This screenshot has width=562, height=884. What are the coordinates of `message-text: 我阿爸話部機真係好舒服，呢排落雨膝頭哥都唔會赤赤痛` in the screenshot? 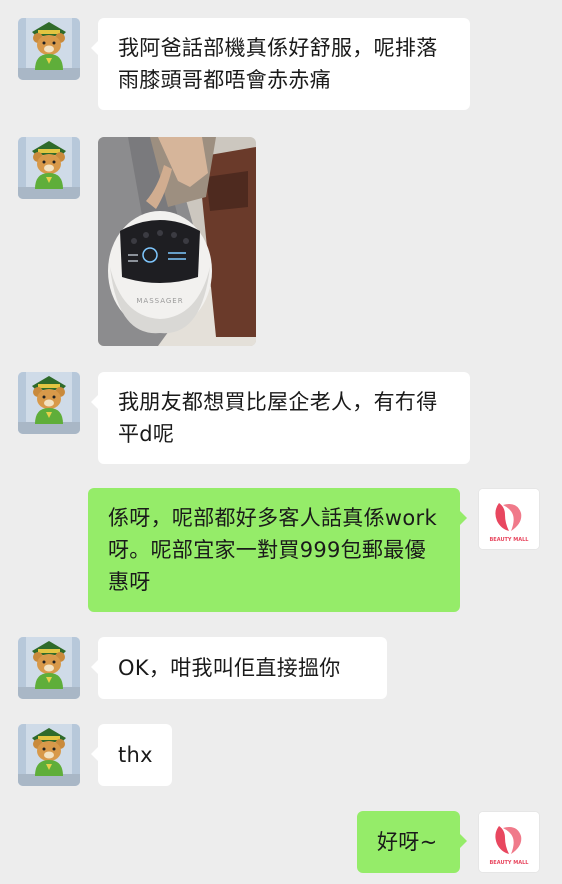 It's located at (278, 64).